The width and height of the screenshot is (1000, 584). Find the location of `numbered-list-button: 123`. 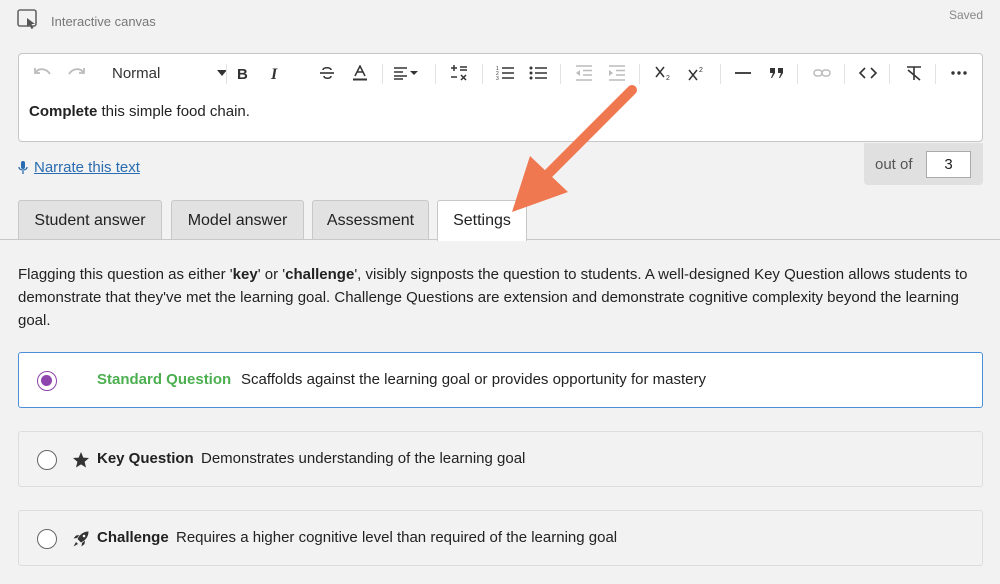

numbered-list-button: 123 is located at coordinates (505, 73).